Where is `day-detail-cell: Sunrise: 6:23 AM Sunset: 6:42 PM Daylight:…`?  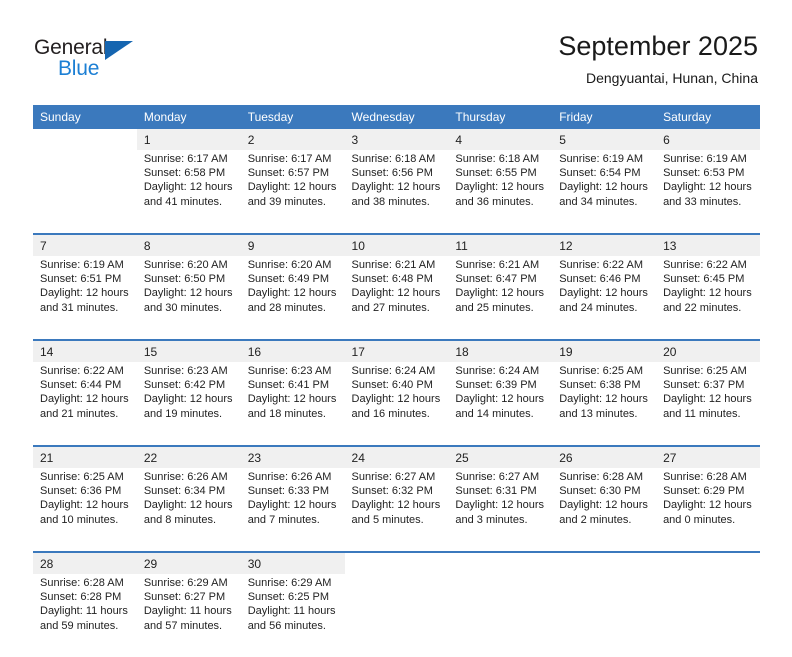
day-detail-cell: Sunrise: 6:23 AM Sunset: 6:42 PM Daylight:… is located at coordinates (188, 404).